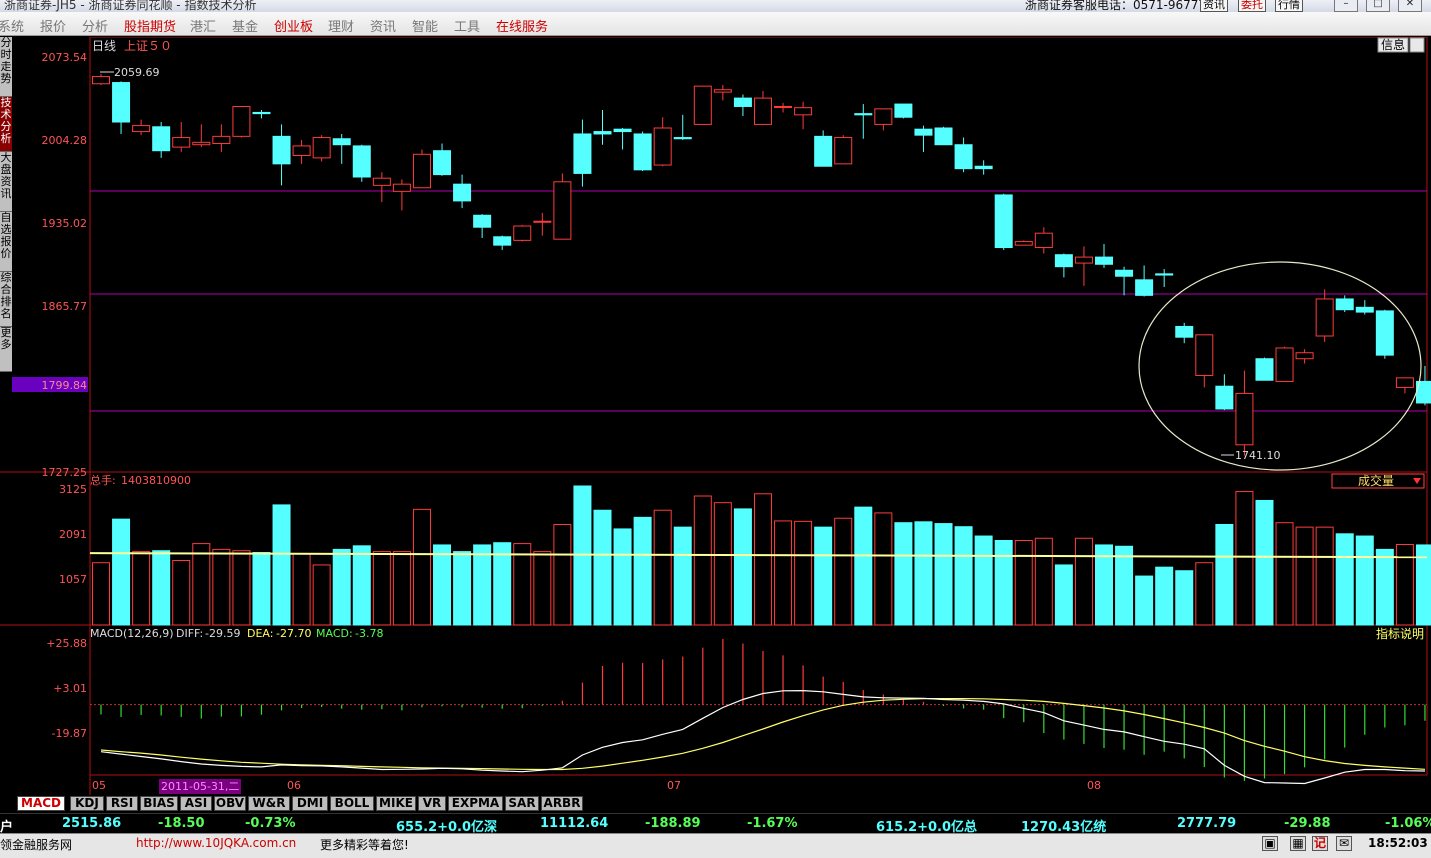  What do you see at coordinates (1346, 6) in the screenshot?
I see `minimize-icon: –` at bounding box center [1346, 6].